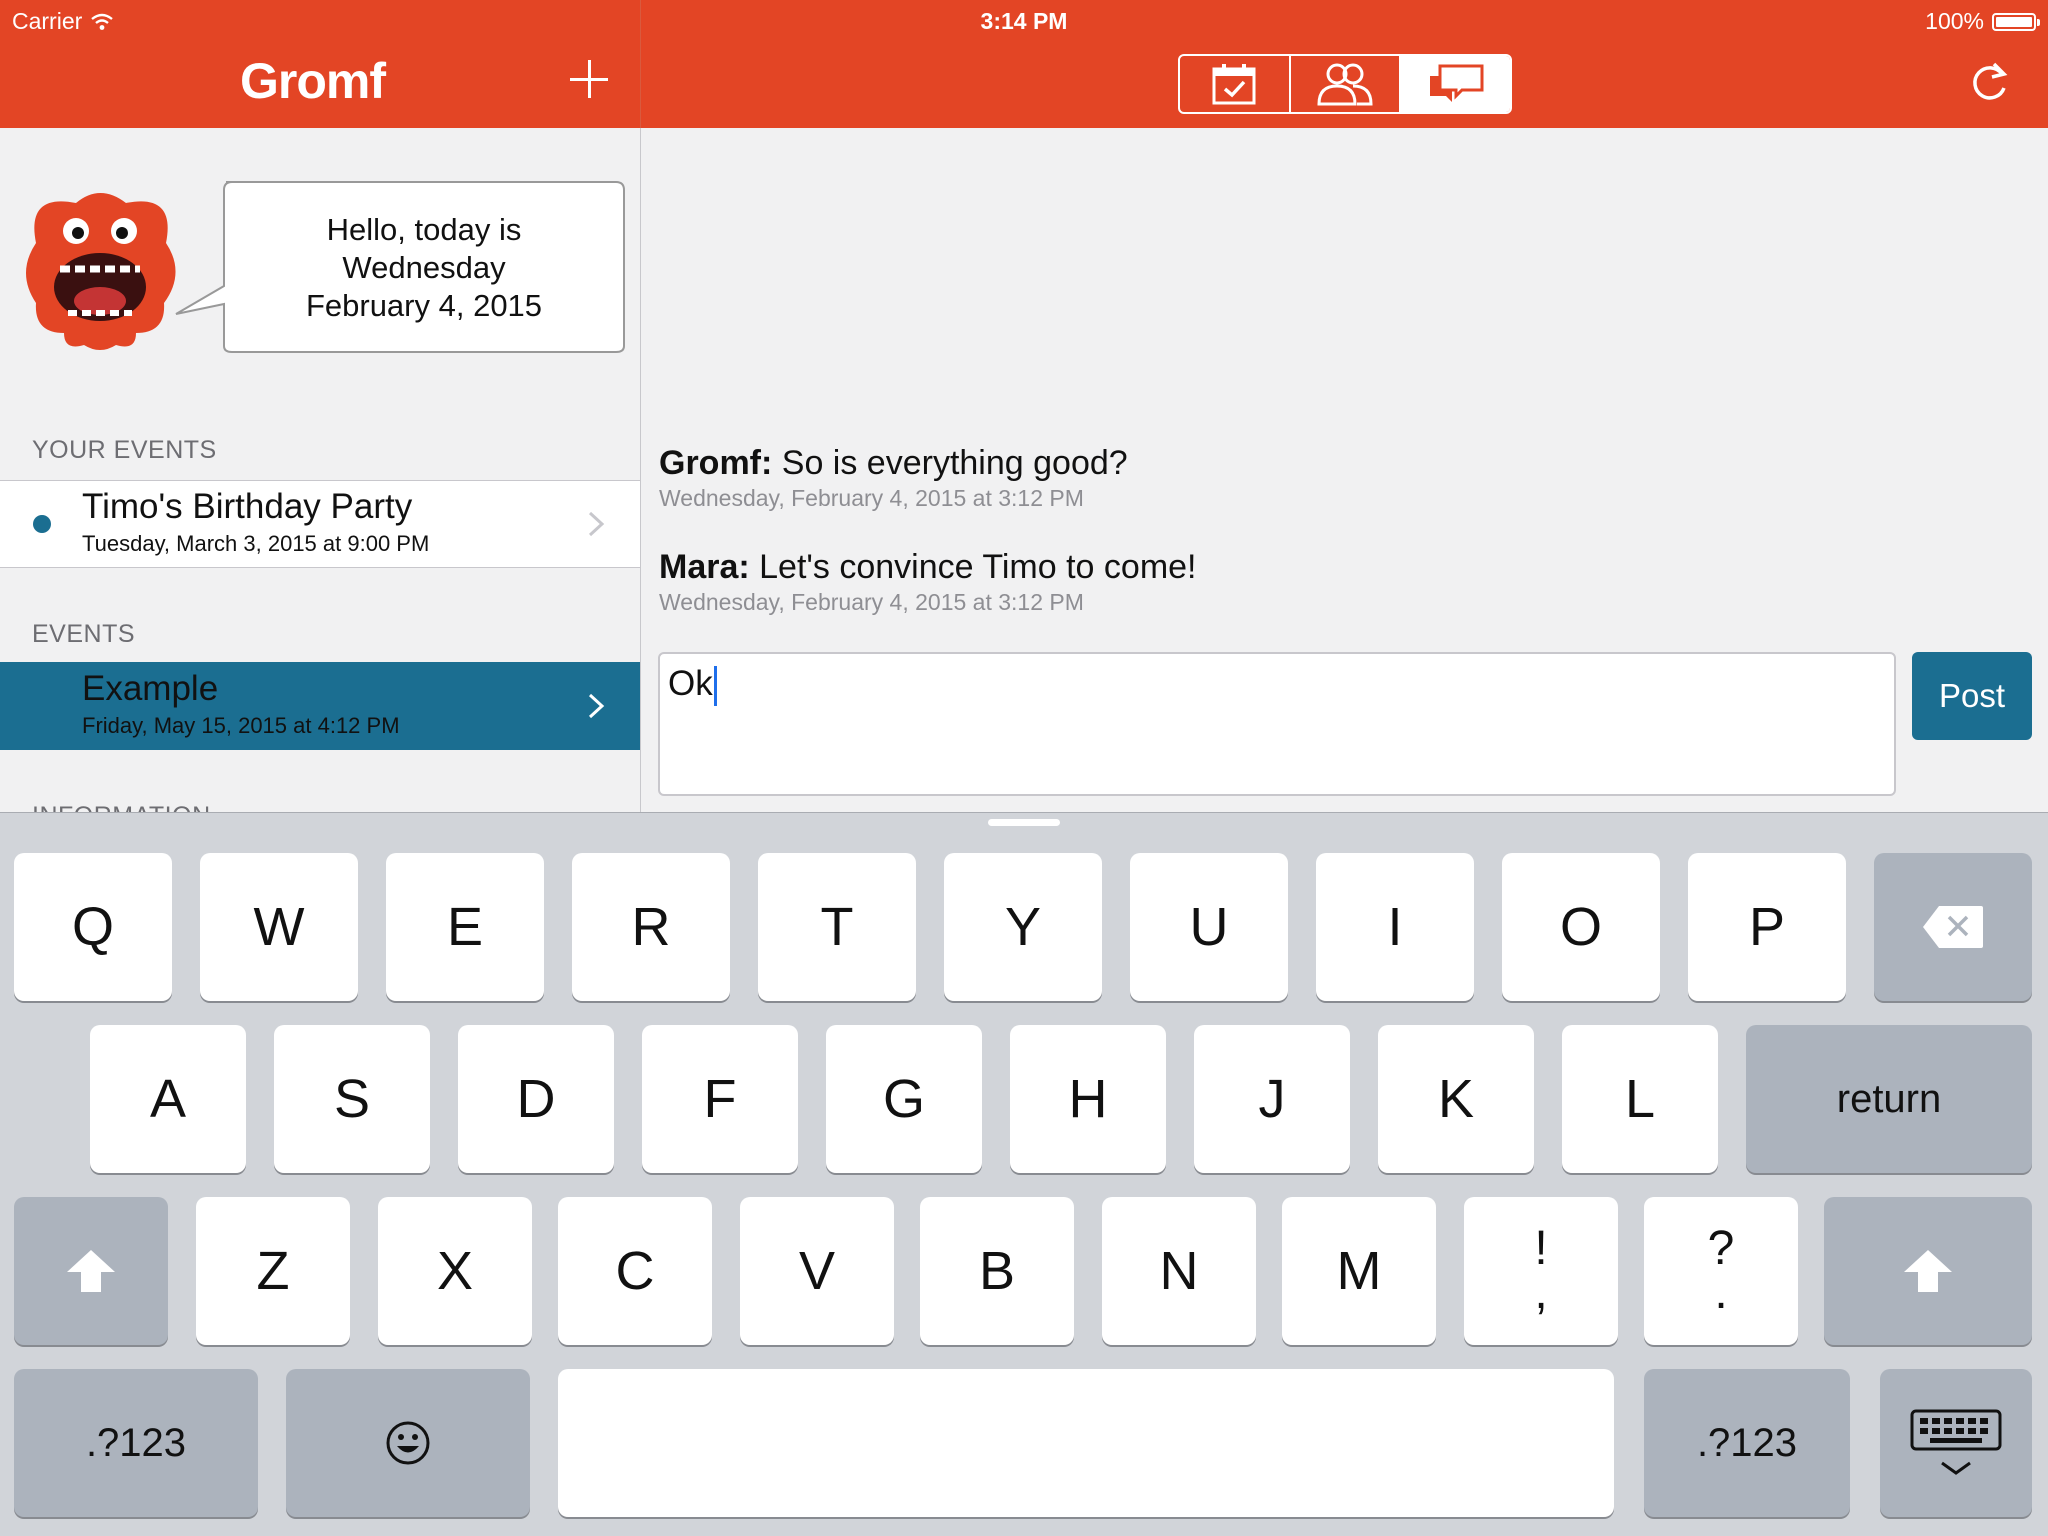 This screenshot has height=1536, width=2048. What do you see at coordinates (424, 305) in the screenshot?
I see `greeting-line-3: February 4, 2015` at bounding box center [424, 305].